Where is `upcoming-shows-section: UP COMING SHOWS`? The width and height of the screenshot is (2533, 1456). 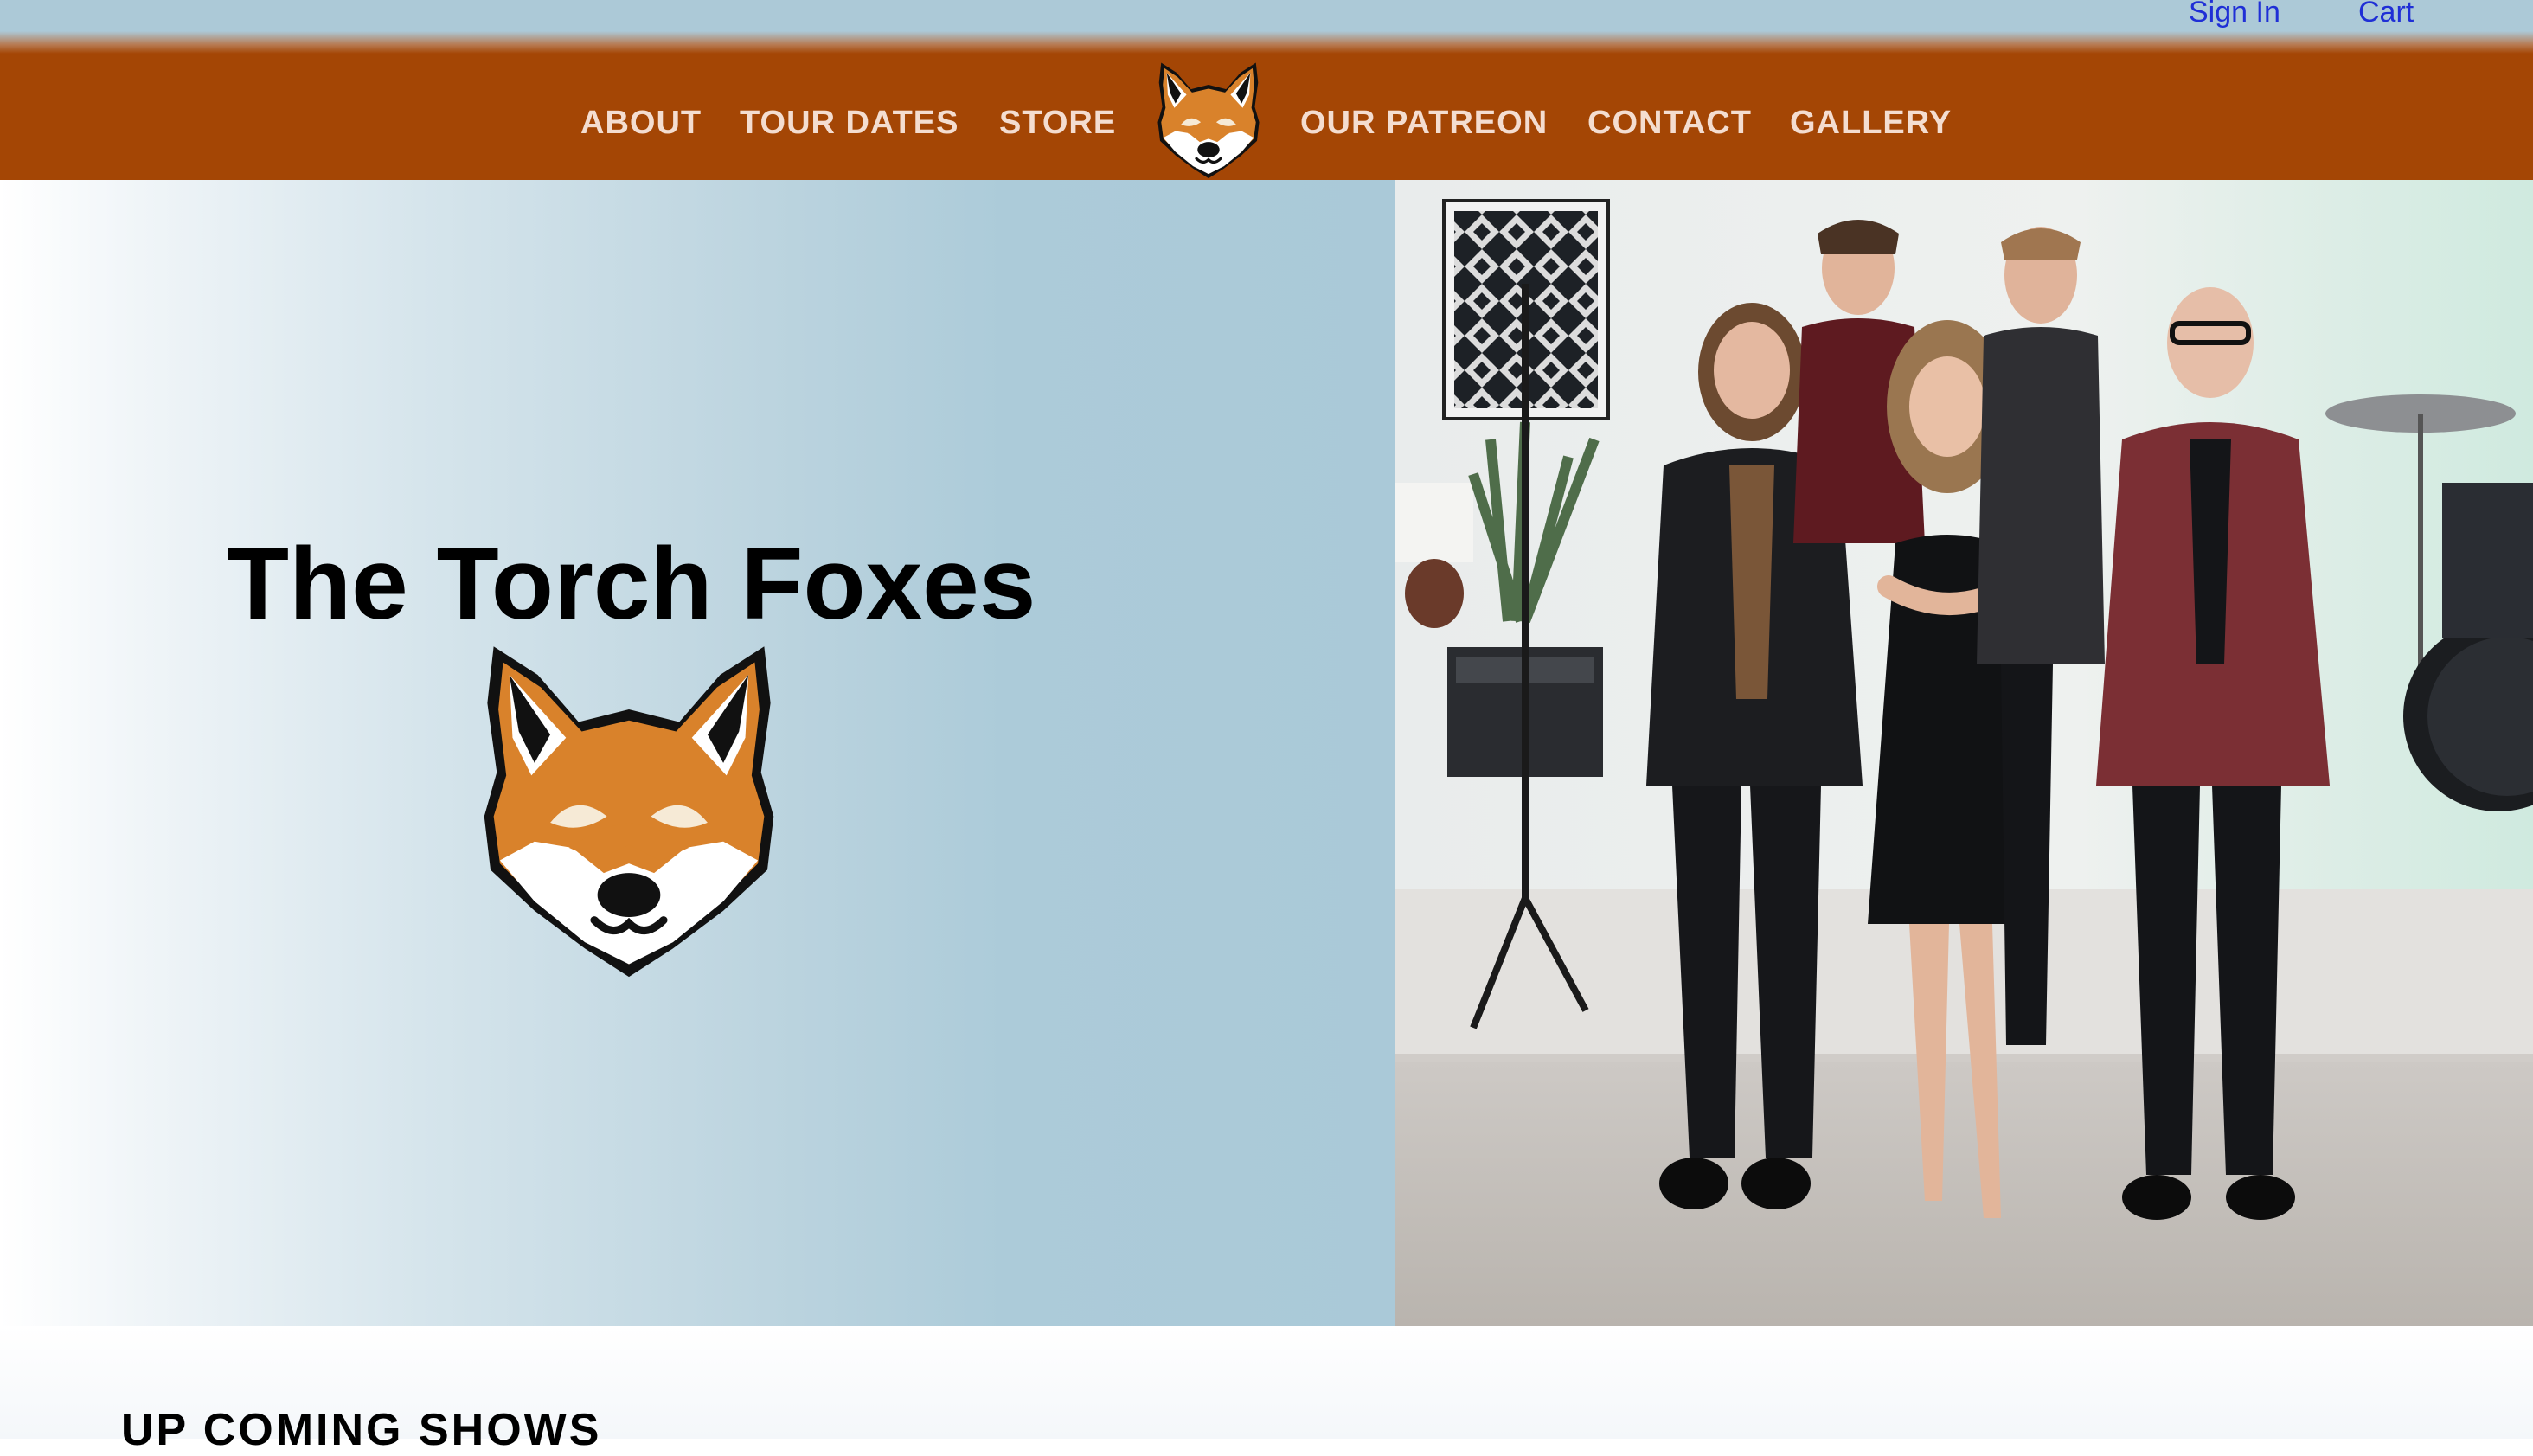 upcoming-shows-section: UP COMING SHOWS is located at coordinates (1266, 1390).